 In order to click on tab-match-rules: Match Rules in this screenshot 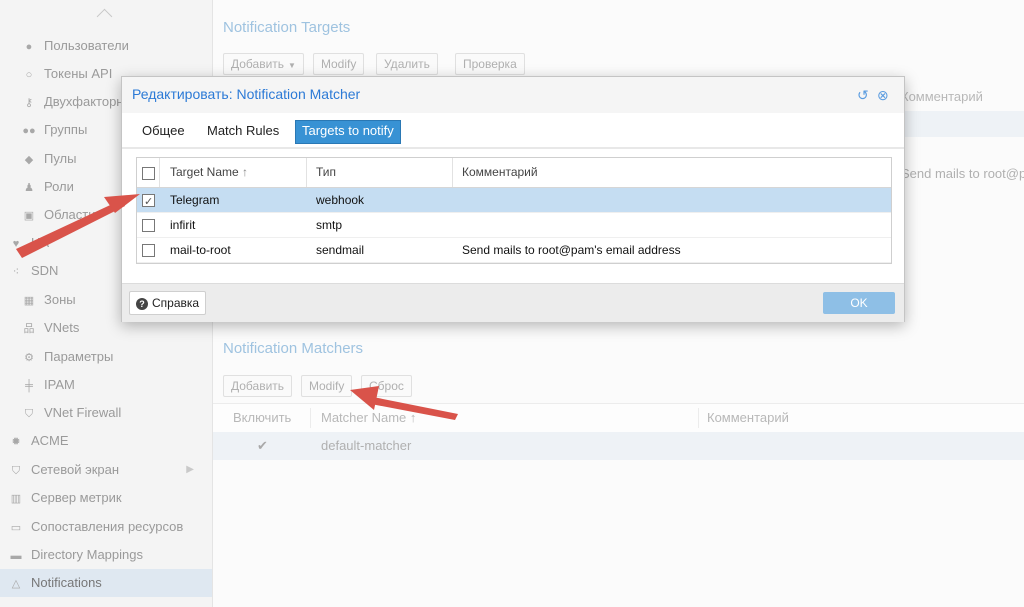, I will do `click(243, 131)`.